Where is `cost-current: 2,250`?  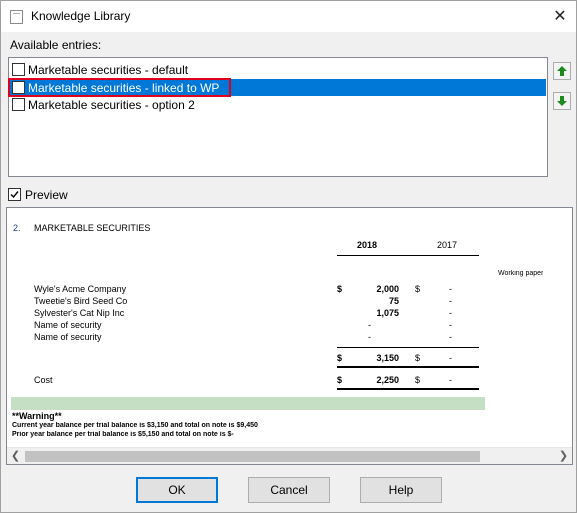
cost-current: 2,250 is located at coordinates (387, 380).